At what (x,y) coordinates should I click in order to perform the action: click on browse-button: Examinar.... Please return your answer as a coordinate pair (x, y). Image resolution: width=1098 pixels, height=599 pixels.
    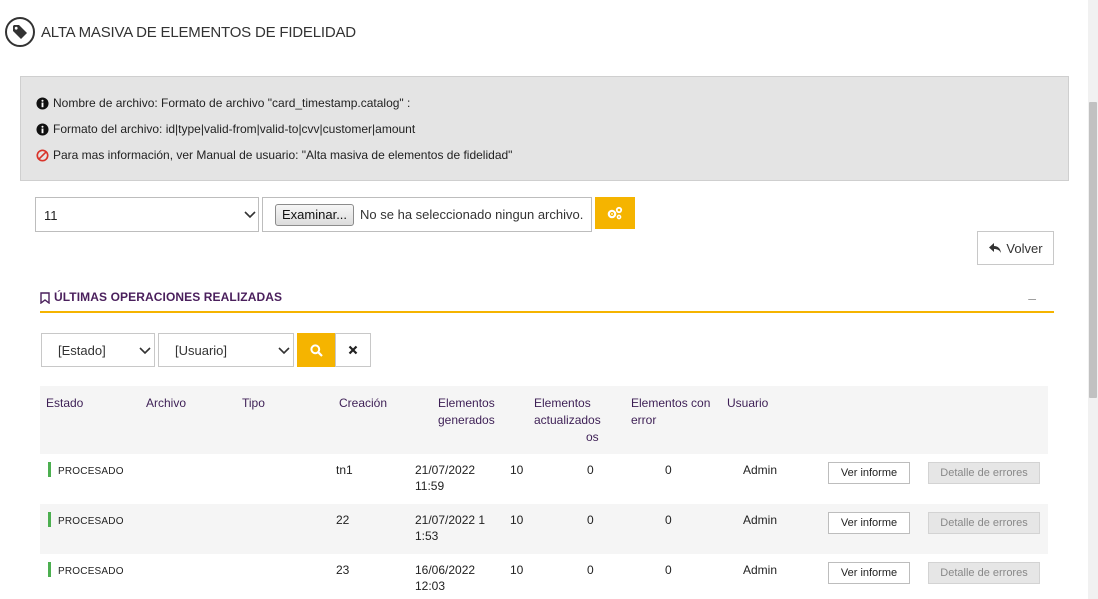
    Looking at the image, I should click on (315, 214).